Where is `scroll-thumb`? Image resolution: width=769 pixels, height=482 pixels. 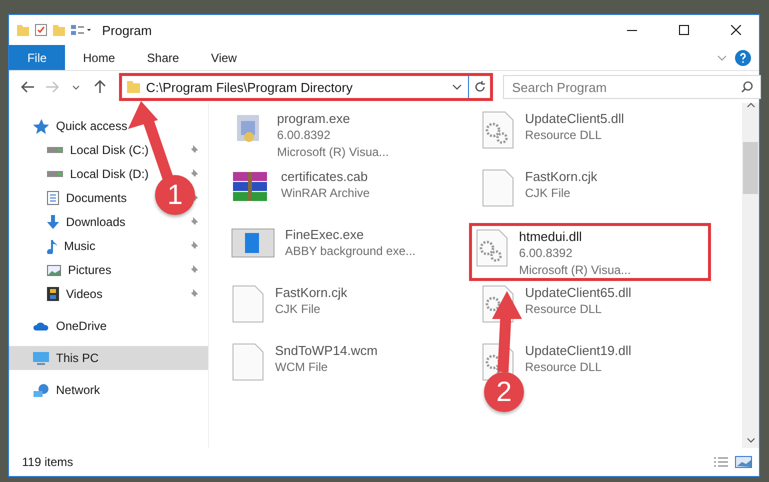 scroll-thumb is located at coordinates (750, 168).